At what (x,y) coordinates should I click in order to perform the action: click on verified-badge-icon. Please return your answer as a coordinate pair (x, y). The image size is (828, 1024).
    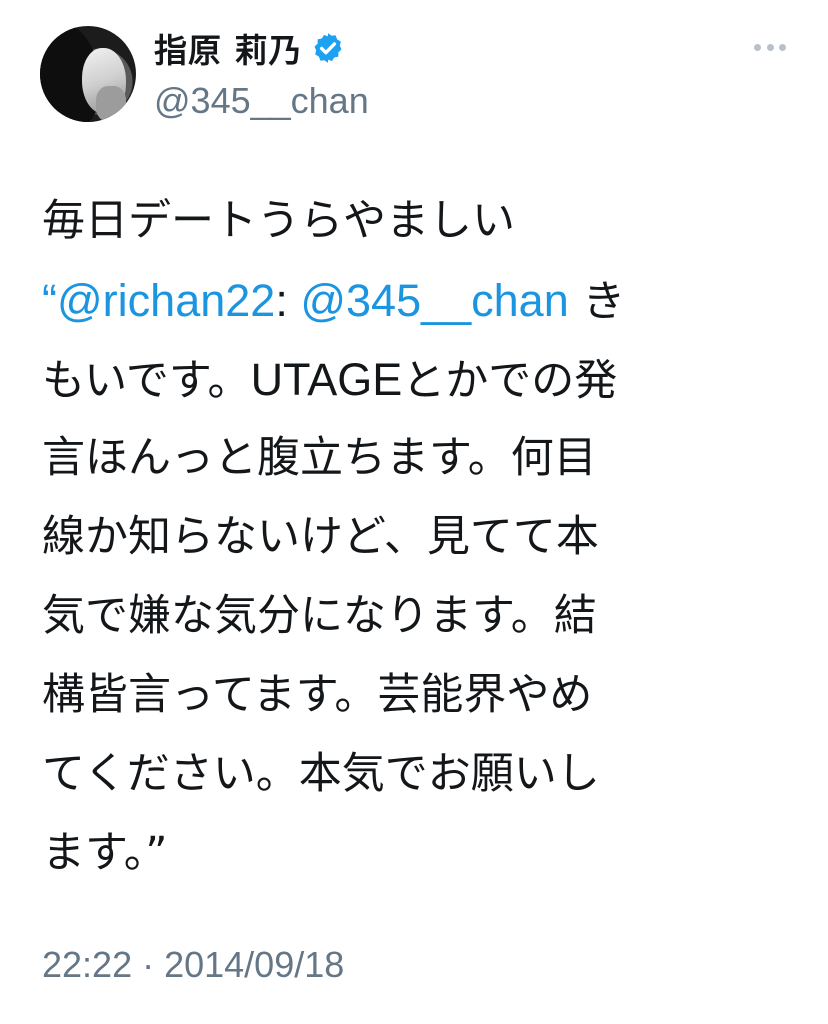
    Looking at the image, I should click on (328, 48).